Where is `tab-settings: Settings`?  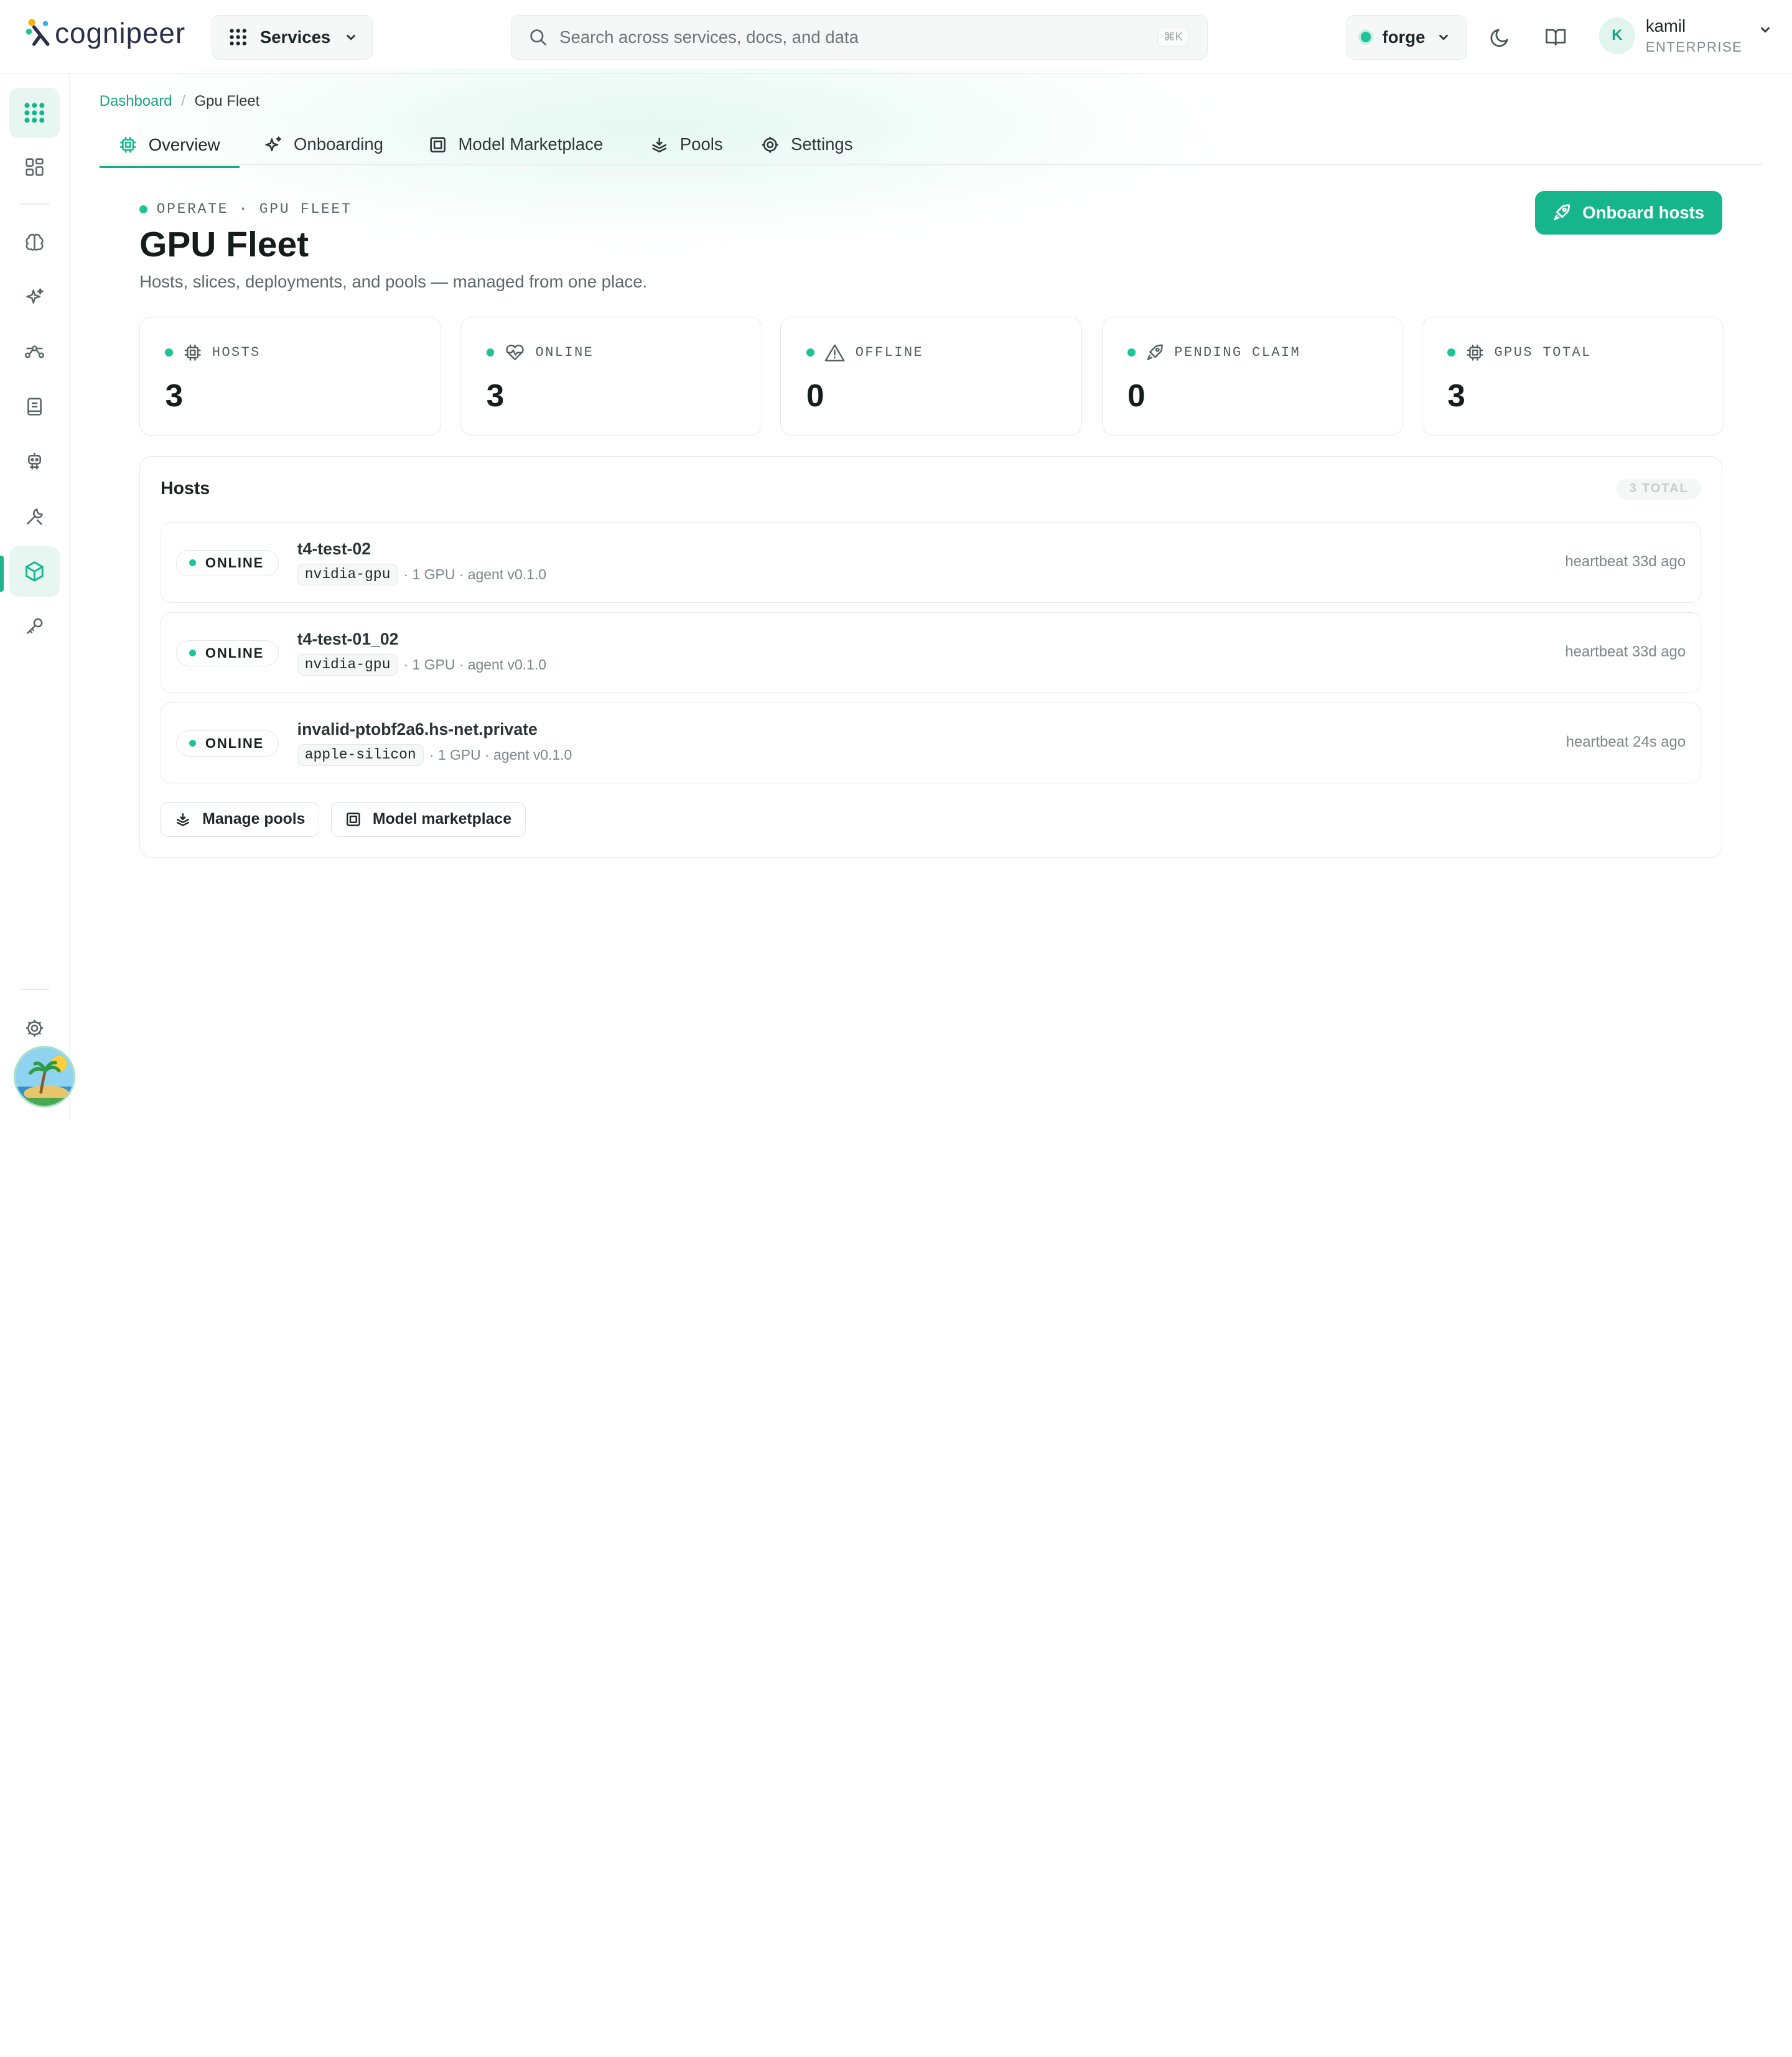 tab-settings: Settings is located at coordinates (807, 144).